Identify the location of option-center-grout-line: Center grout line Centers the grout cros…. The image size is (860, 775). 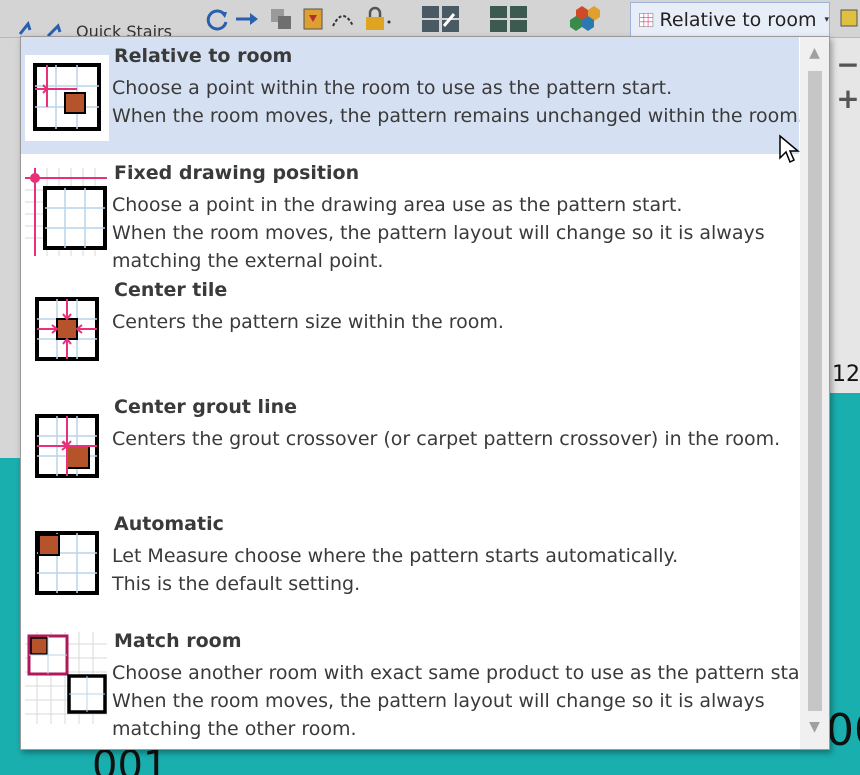
(410, 446).